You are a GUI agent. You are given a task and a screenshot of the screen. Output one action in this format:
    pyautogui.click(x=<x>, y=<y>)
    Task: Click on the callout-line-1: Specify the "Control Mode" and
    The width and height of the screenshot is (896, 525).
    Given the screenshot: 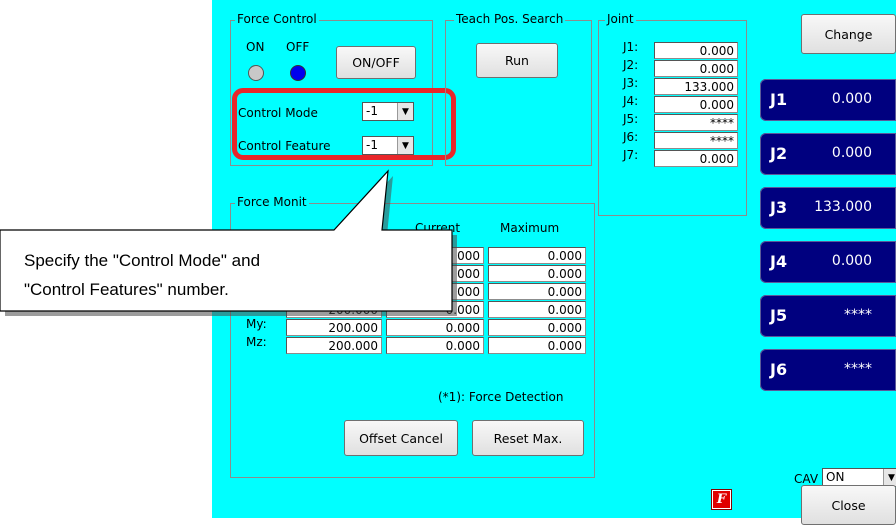 What is the action you would take?
    pyautogui.click(x=142, y=260)
    